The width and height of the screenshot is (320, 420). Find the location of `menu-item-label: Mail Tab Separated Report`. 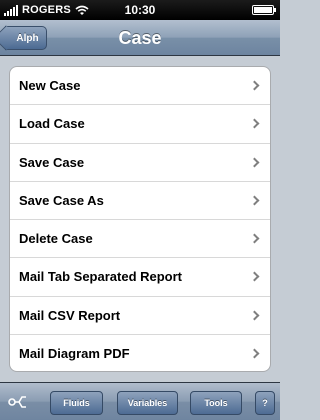

menu-item-label: Mail Tab Separated Report is located at coordinates (101, 277).